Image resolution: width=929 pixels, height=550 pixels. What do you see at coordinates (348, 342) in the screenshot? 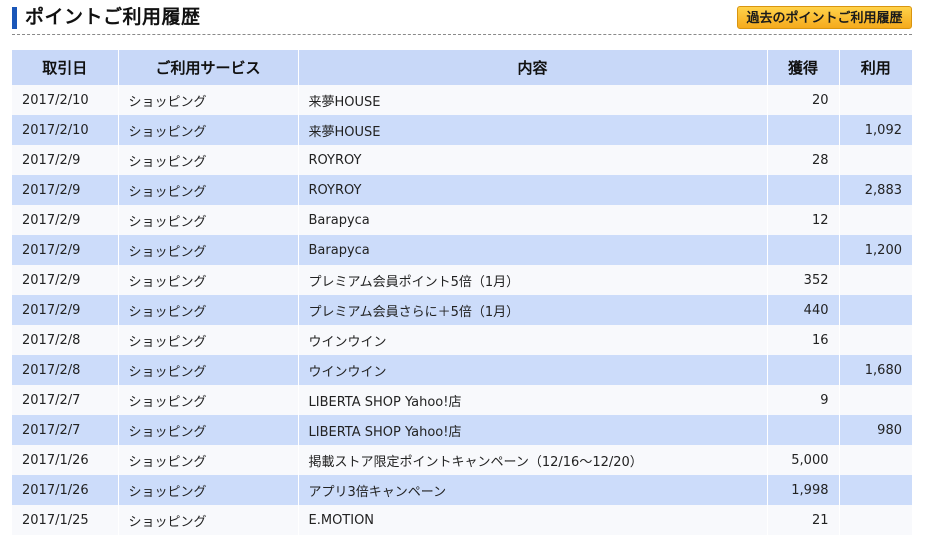
I see `store-link: ウインウイン` at bounding box center [348, 342].